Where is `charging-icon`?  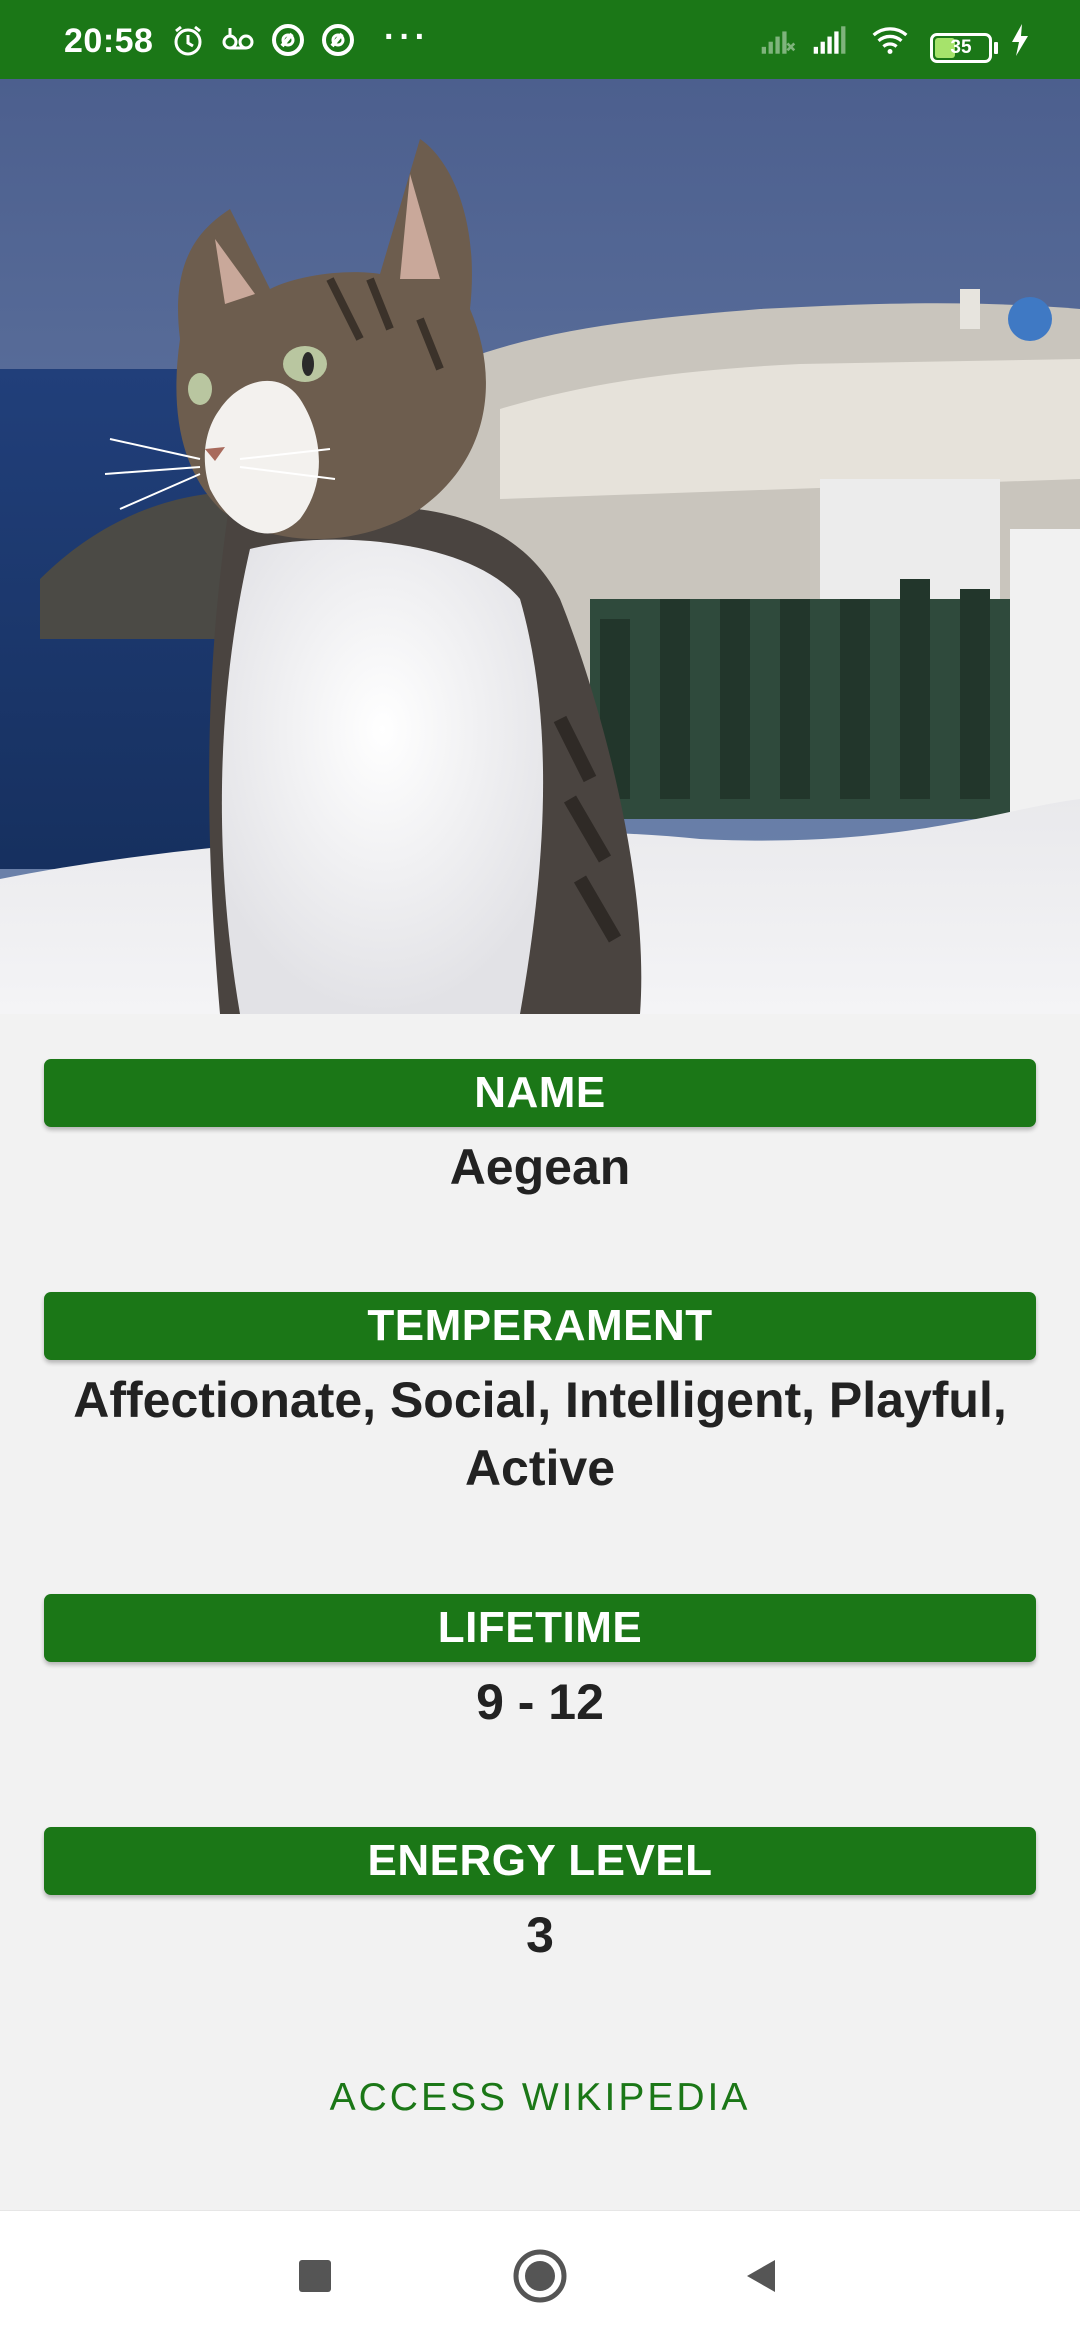
charging-icon is located at coordinates (1020, 40).